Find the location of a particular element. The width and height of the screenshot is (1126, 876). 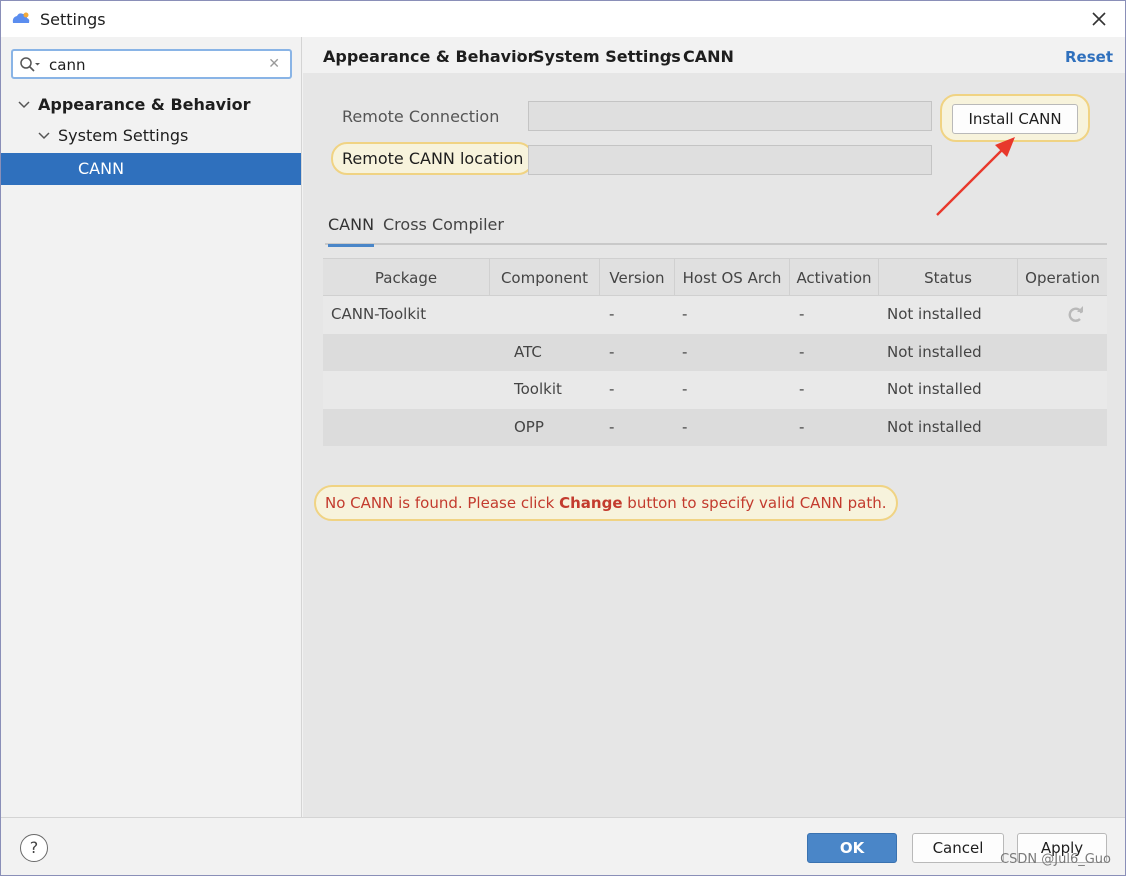

column-header-operation: Operation is located at coordinates (1062, 278).